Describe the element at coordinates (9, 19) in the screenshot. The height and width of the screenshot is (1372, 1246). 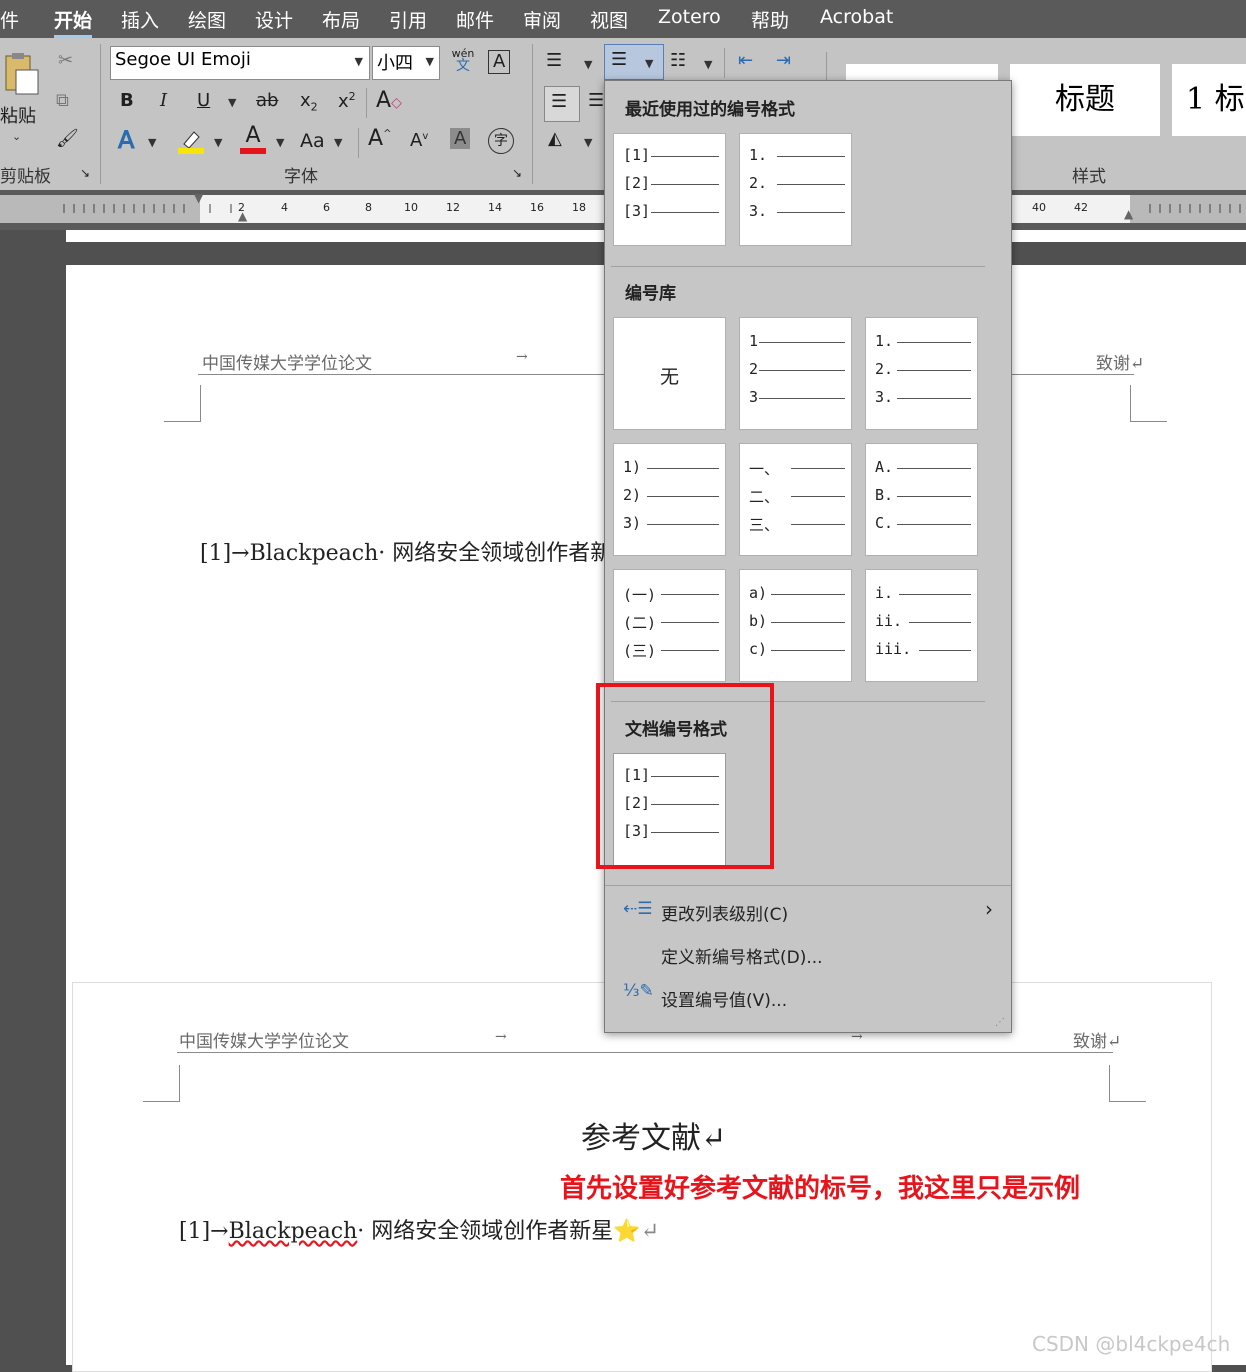
I see `menu-file: 件` at that location.